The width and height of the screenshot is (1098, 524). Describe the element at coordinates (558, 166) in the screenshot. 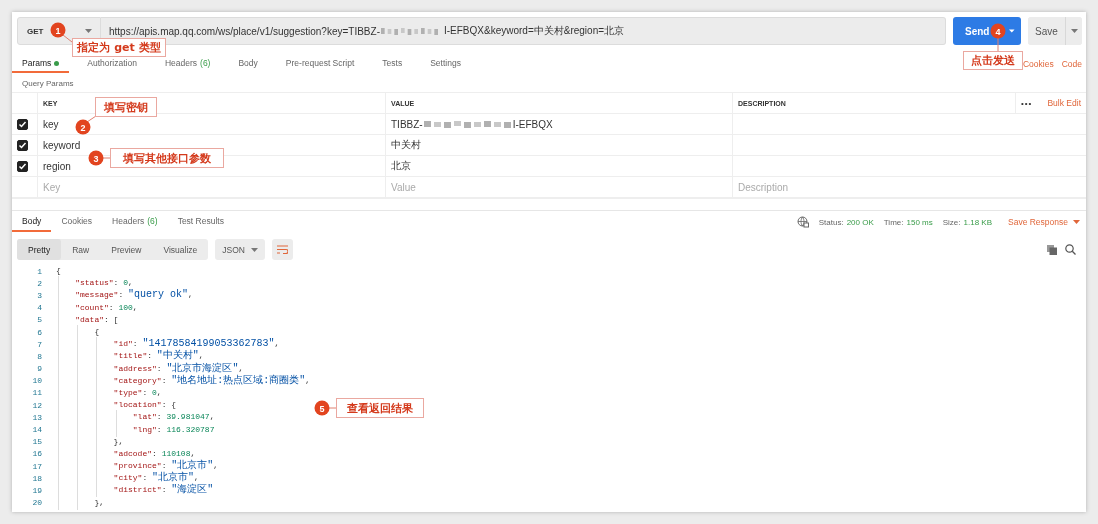

I see `table-cell: 北京` at that location.